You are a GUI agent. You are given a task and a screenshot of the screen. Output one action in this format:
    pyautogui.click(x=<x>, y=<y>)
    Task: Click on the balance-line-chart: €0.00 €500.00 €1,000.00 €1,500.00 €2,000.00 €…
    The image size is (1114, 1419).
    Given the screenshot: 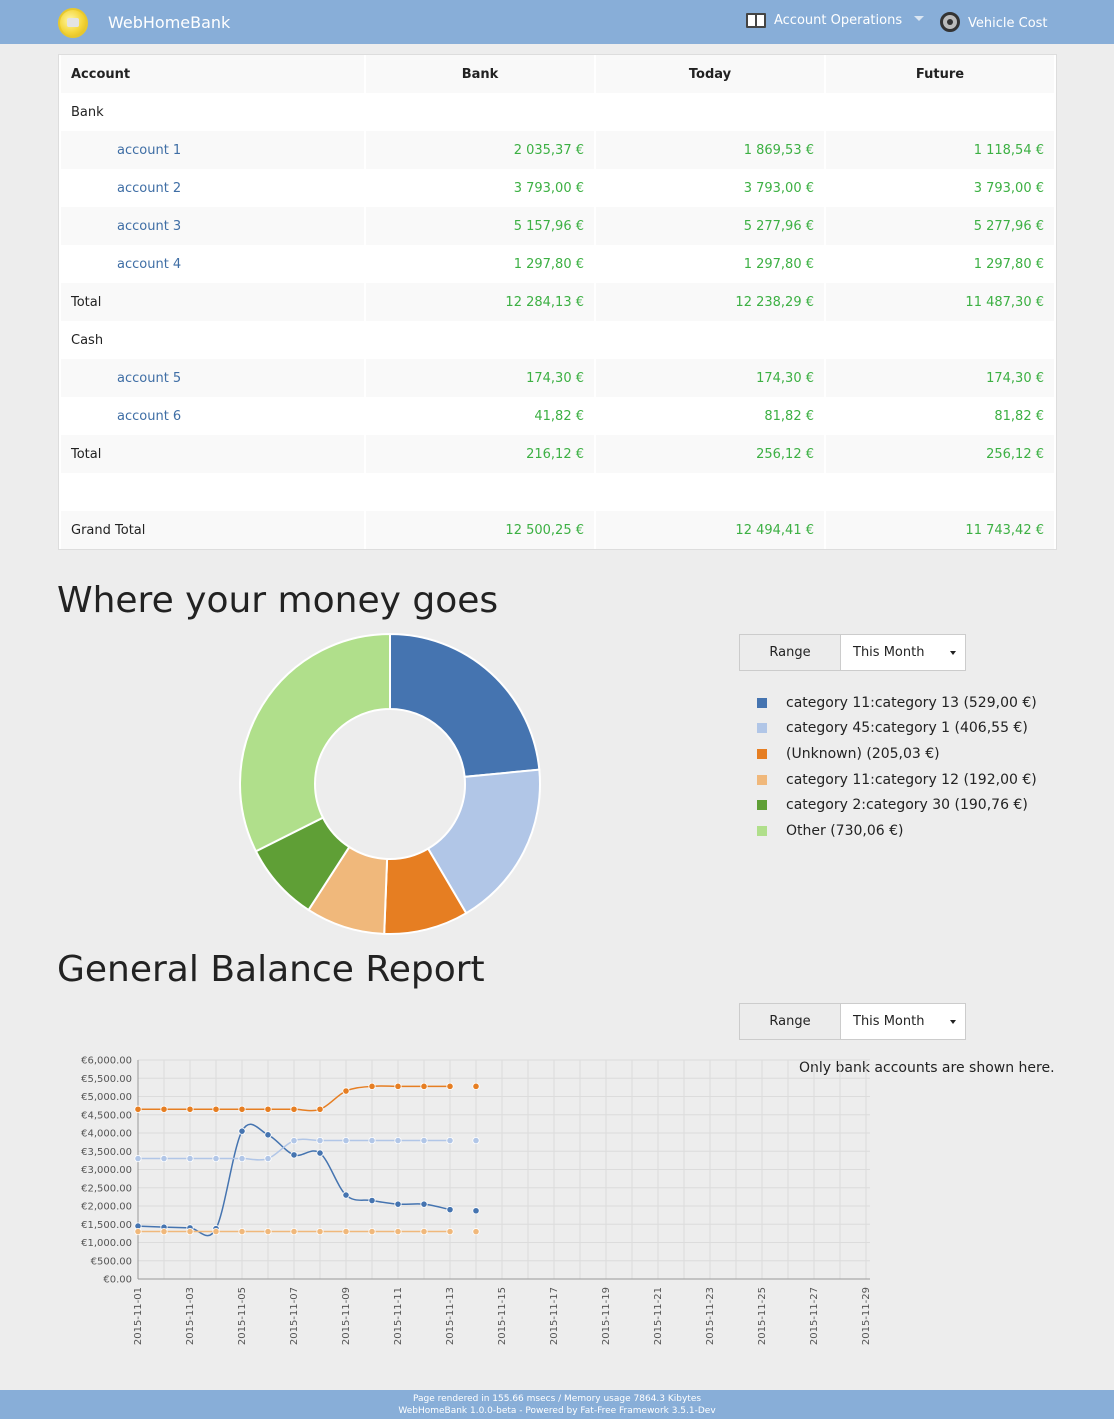 What is the action you would take?
    pyautogui.click(x=476, y=1201)
    